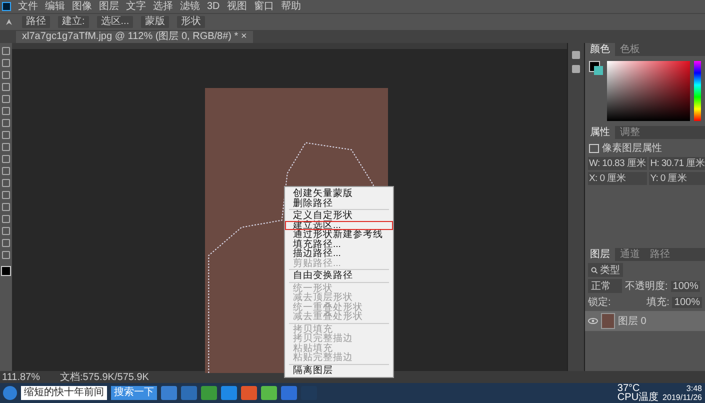  Describe the element at coordinates (73, 22) in the screenshot. I see `option-button: 建立:` at that location.